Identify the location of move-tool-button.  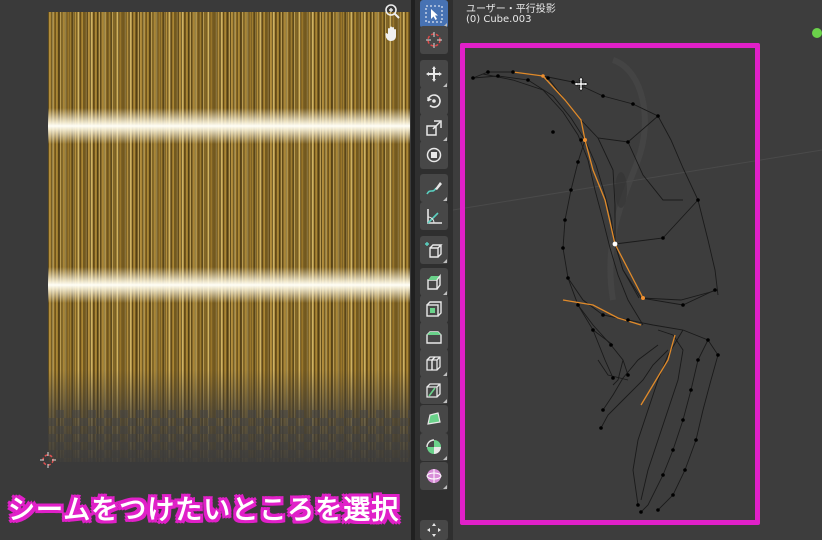
(434, 74).